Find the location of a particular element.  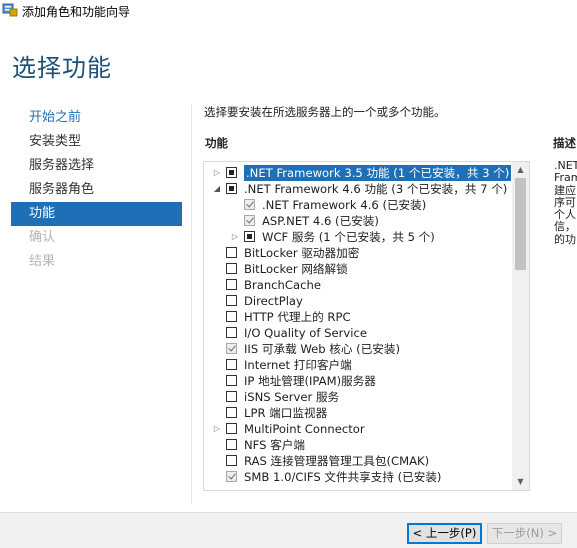

feature-row: HTTP 代理上的 RPC is located at coordinates (358, 317).